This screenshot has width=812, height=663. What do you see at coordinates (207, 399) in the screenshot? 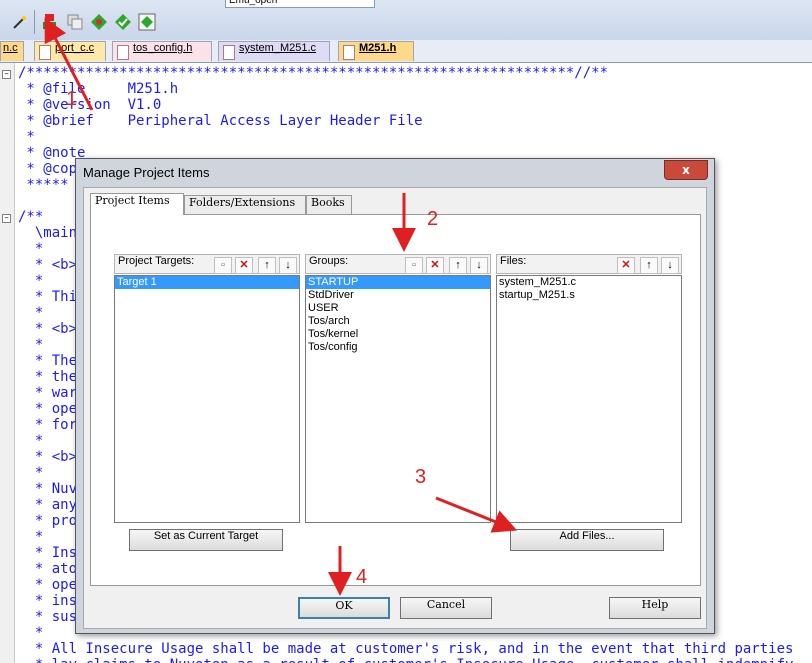
I see `targets-listbox: Target 1` at bounding box center [207, 399].